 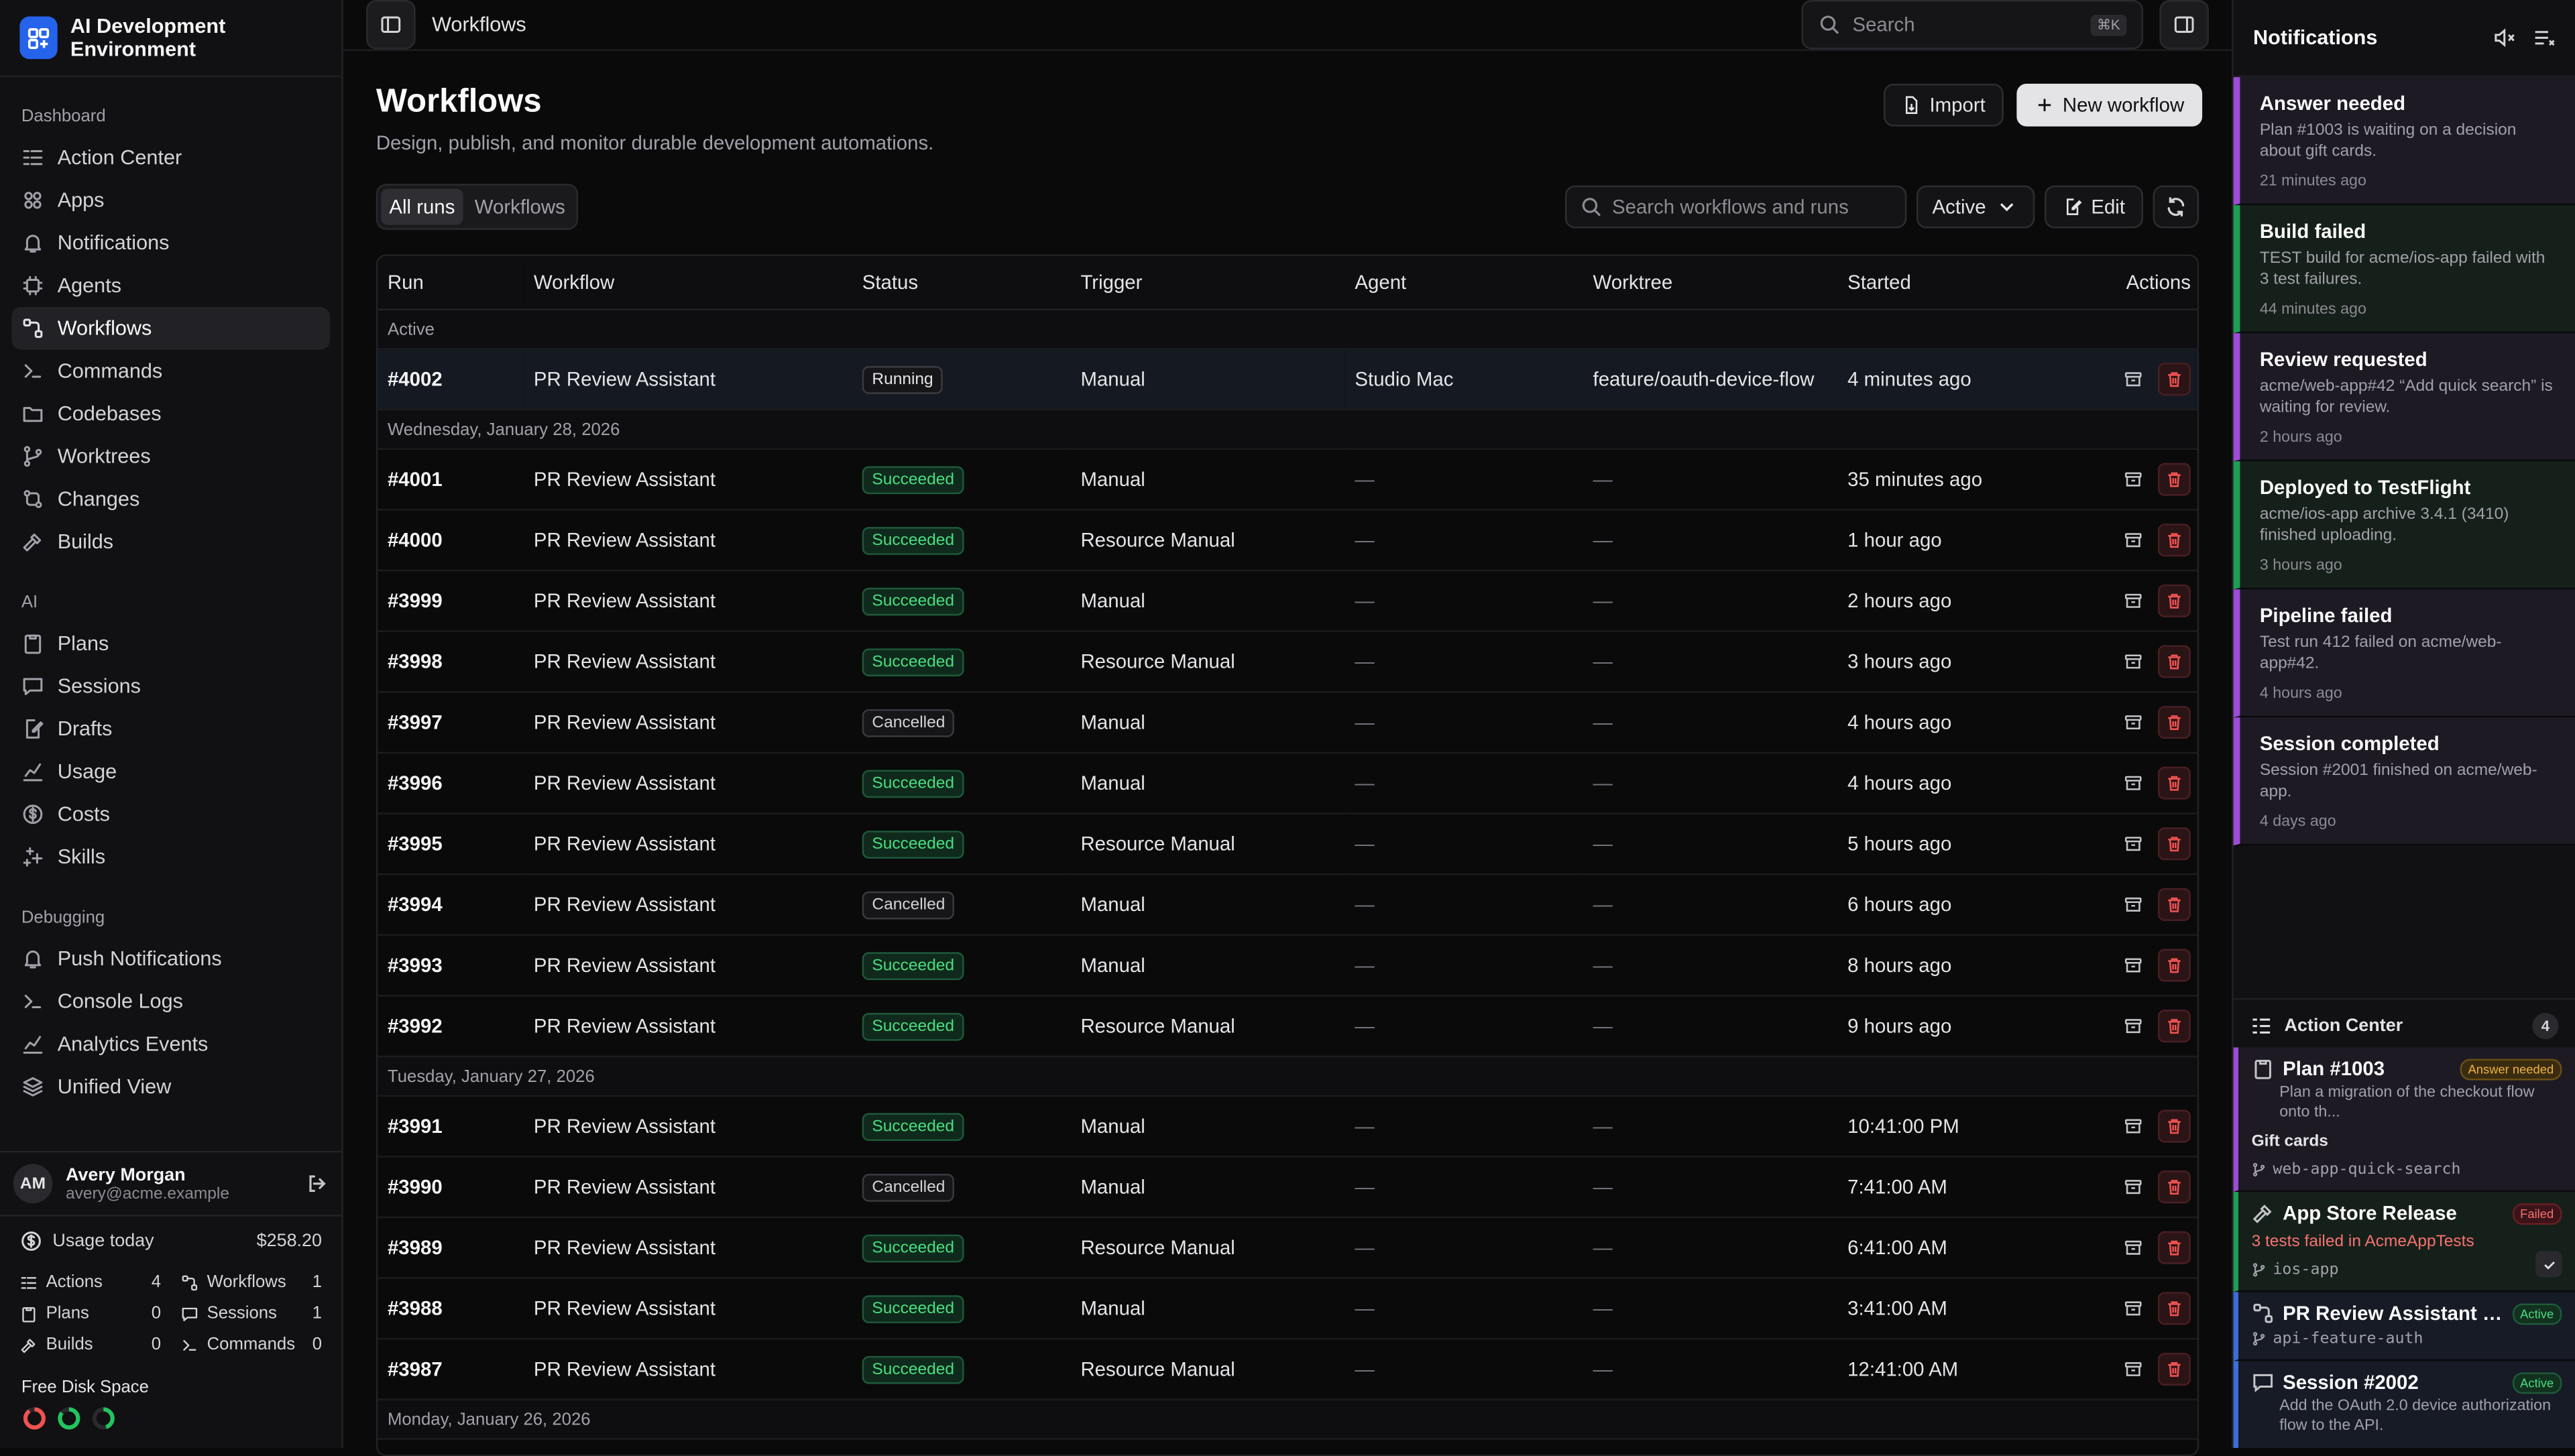 I want to click on sidebar-item-notifications: Notifications, so click(x=170, y=243).